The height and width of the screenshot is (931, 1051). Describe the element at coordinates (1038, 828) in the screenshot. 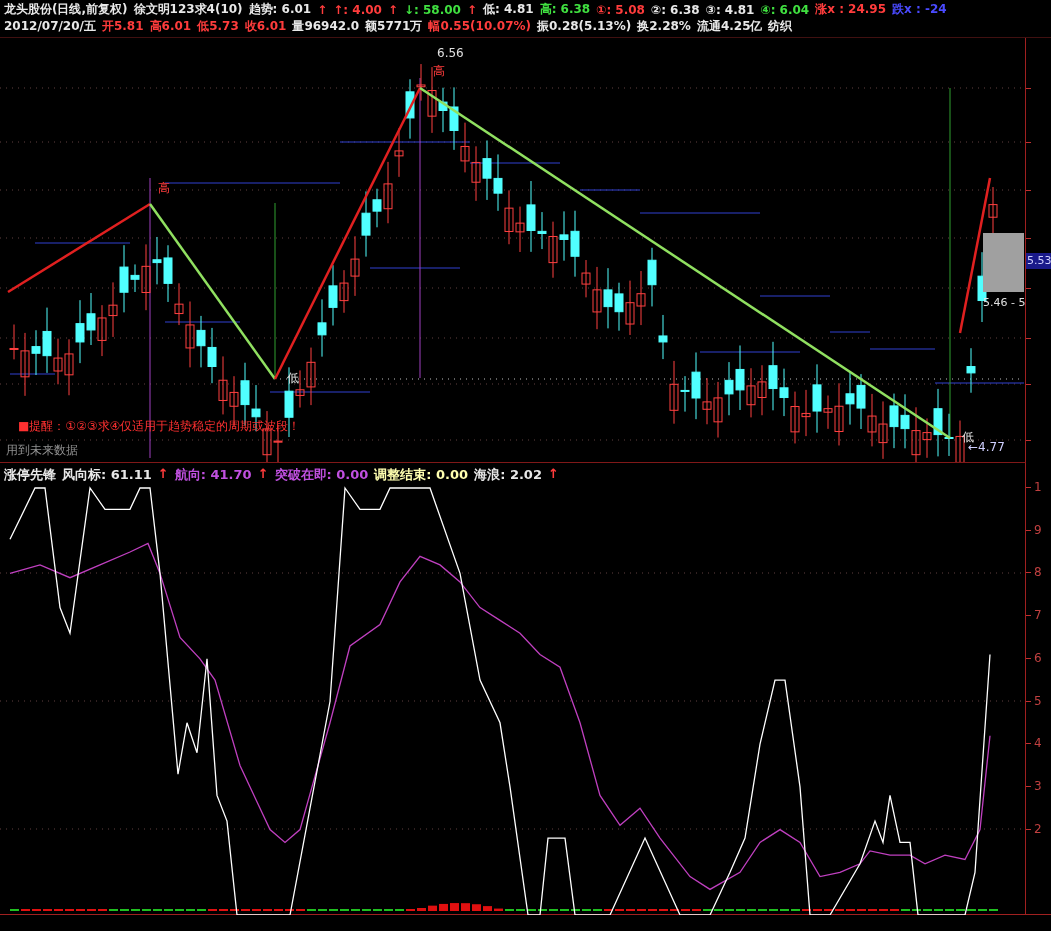

I see `axis-label: 2` at that location.